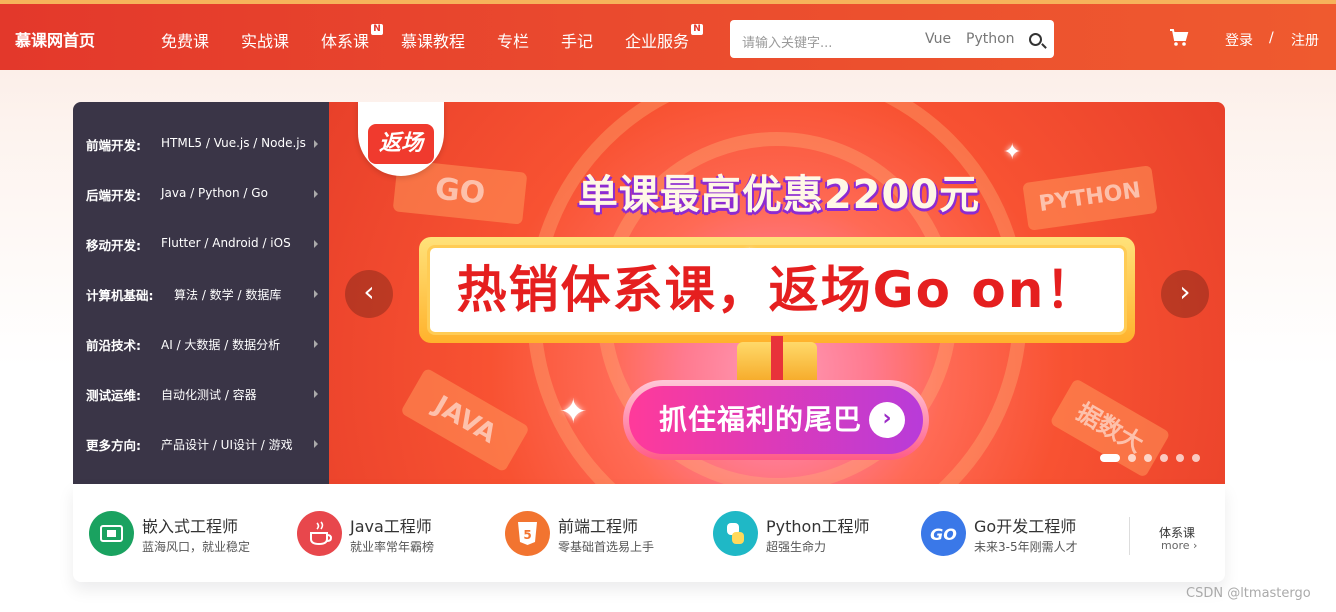 The width and height of the screenshot is (1336, 612). What do you see at coordinates (113, 195) in the screenshot?
I see `menu-category: 后端开发:` at bounding box center [113, 195].